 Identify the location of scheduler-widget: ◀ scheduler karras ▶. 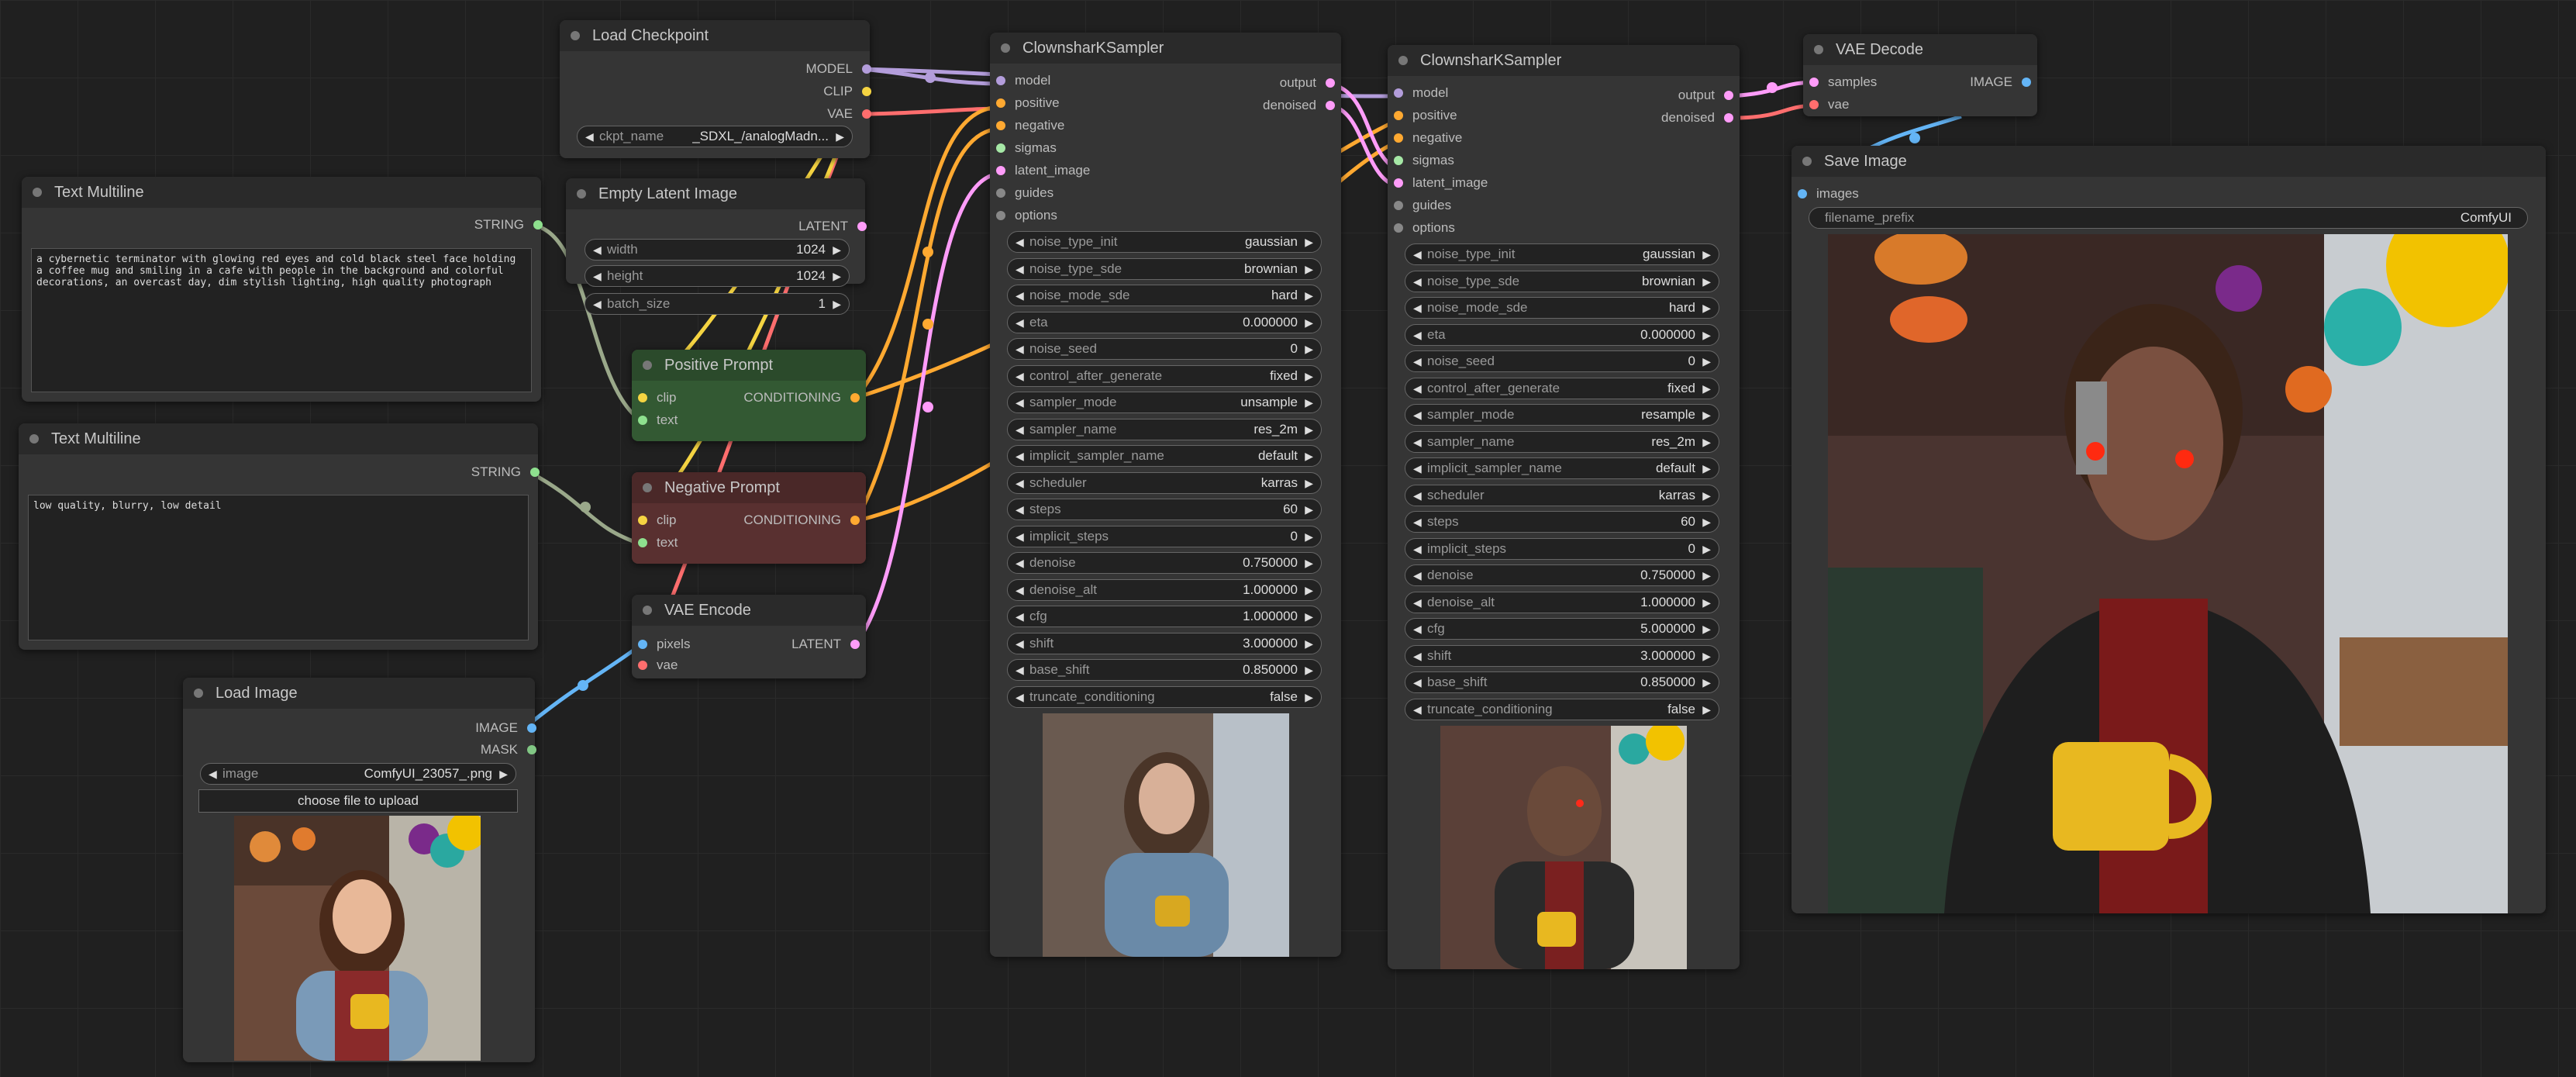
(1562, 495).